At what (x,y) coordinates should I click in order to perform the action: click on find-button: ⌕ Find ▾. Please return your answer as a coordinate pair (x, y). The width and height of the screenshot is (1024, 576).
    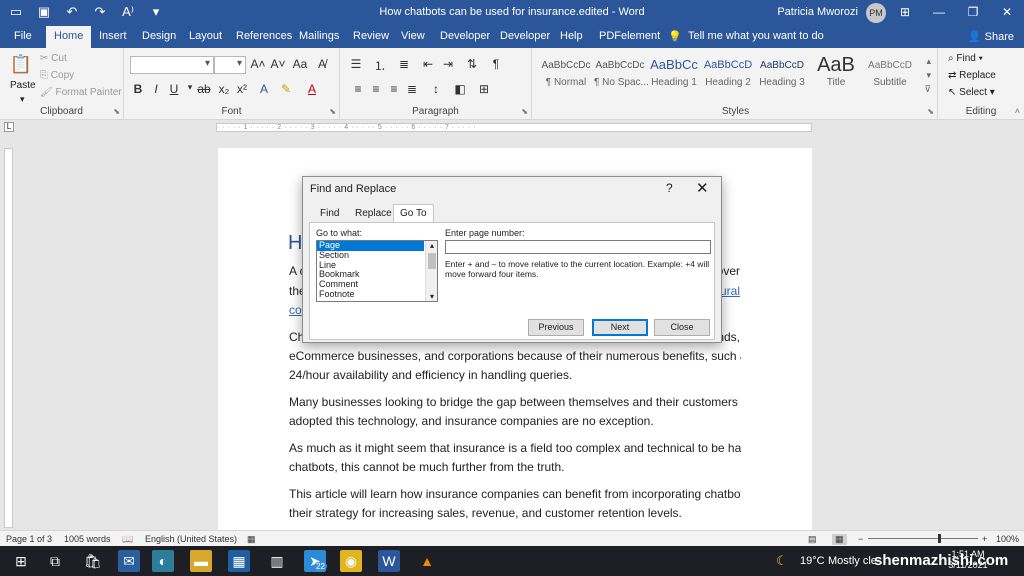
    Looking at the image, I should click on (965, 58).